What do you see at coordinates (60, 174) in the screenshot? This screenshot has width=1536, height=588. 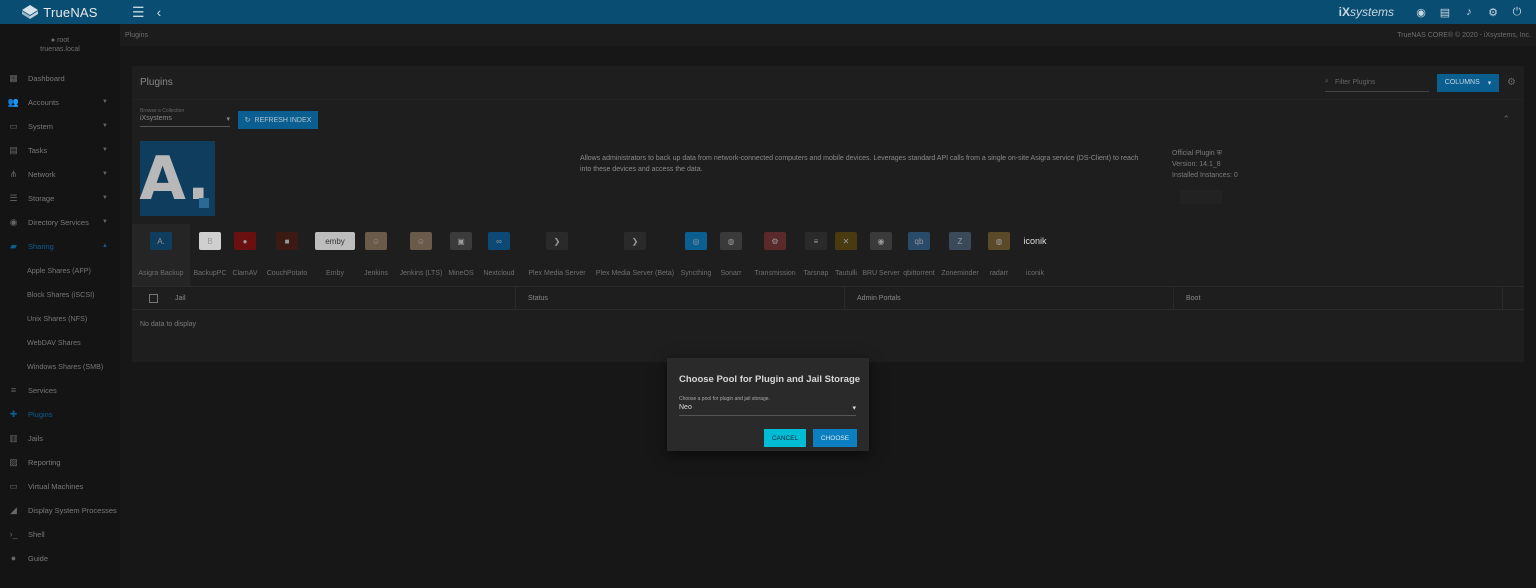 I see `sidebar-item-network: ⋔ Network ▼` at bounding box center [60, 174].